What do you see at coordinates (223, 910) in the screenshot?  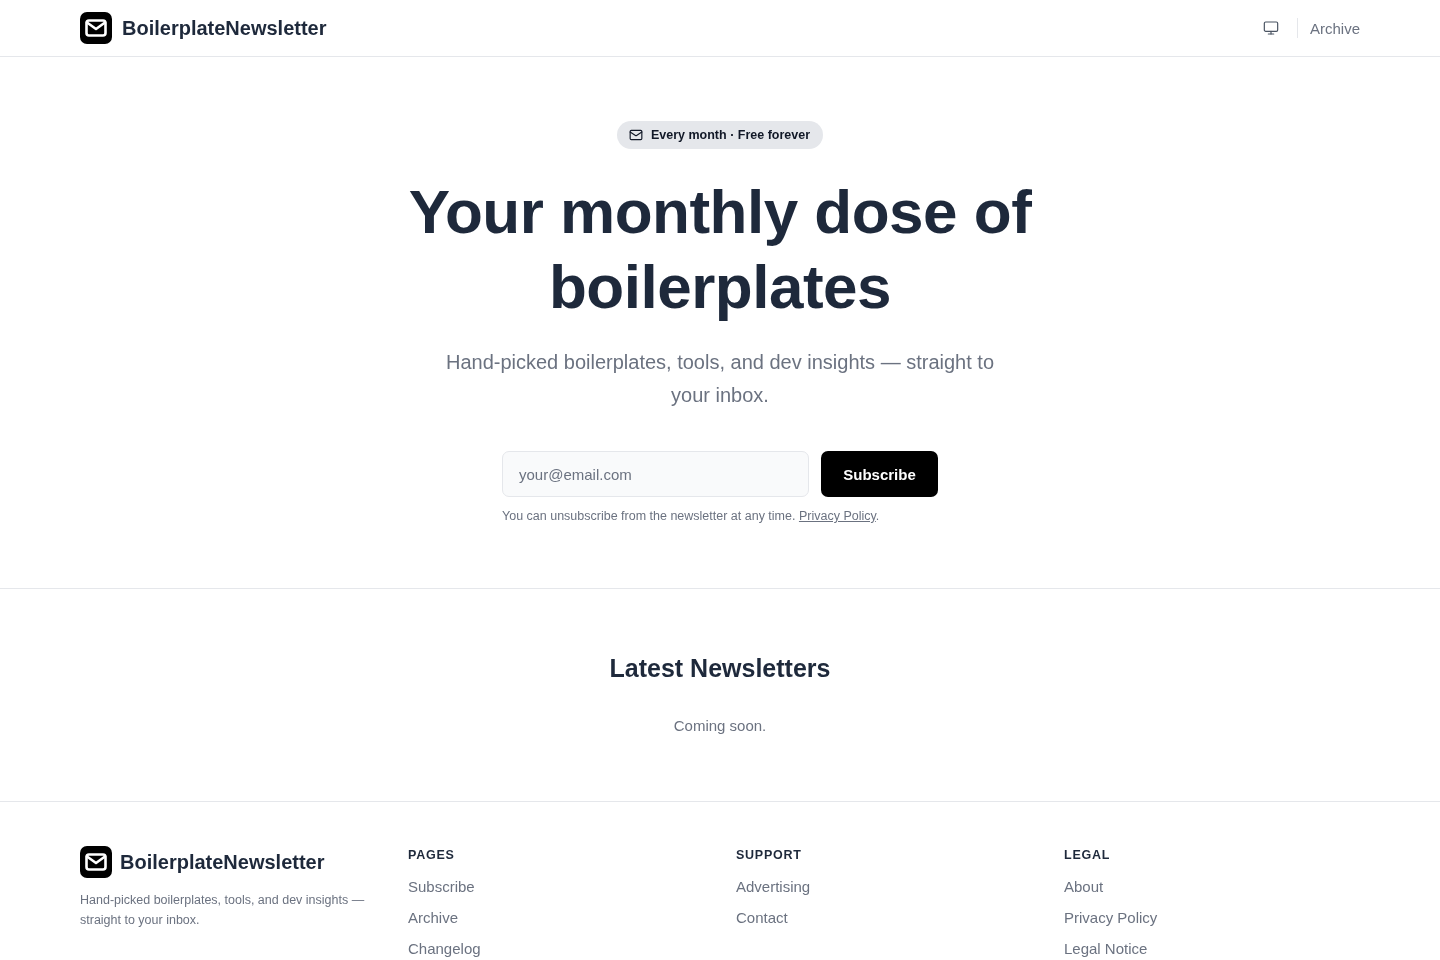 I see `footer-tagline: Hand-picked boilerplates, tools, and dev insights — straight to your inbox.` at bounding box center [223, 910].